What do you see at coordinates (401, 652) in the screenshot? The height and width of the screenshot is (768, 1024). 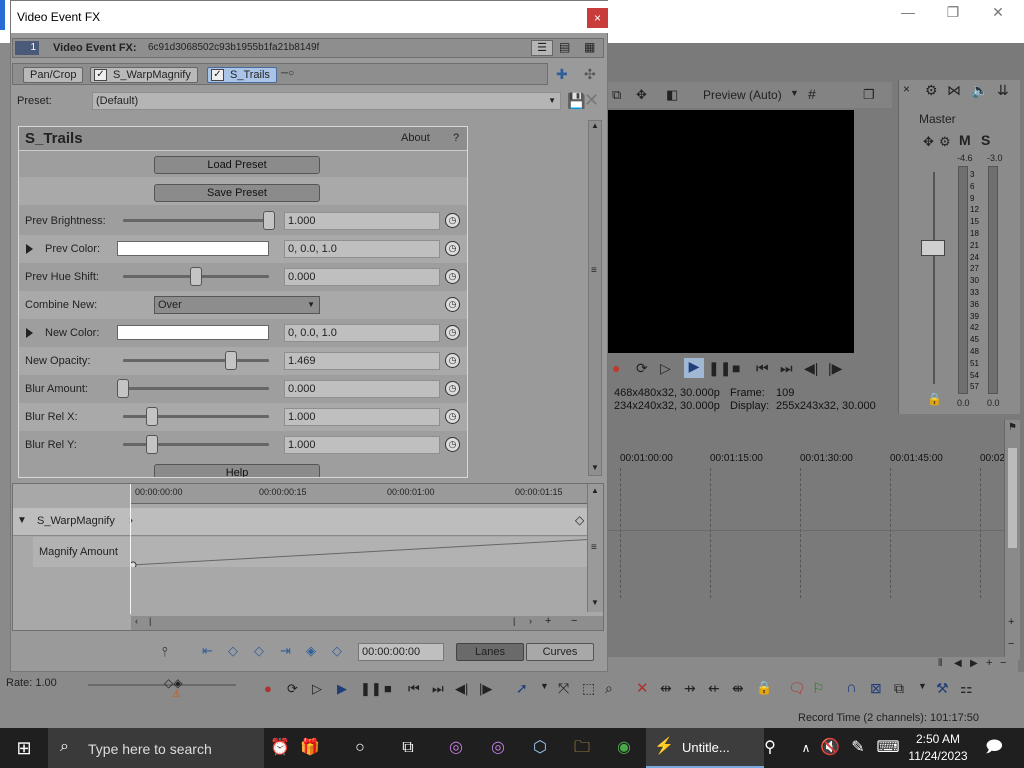 I see `time-input: 00:00:00:00` at bounding box center [401, 652].